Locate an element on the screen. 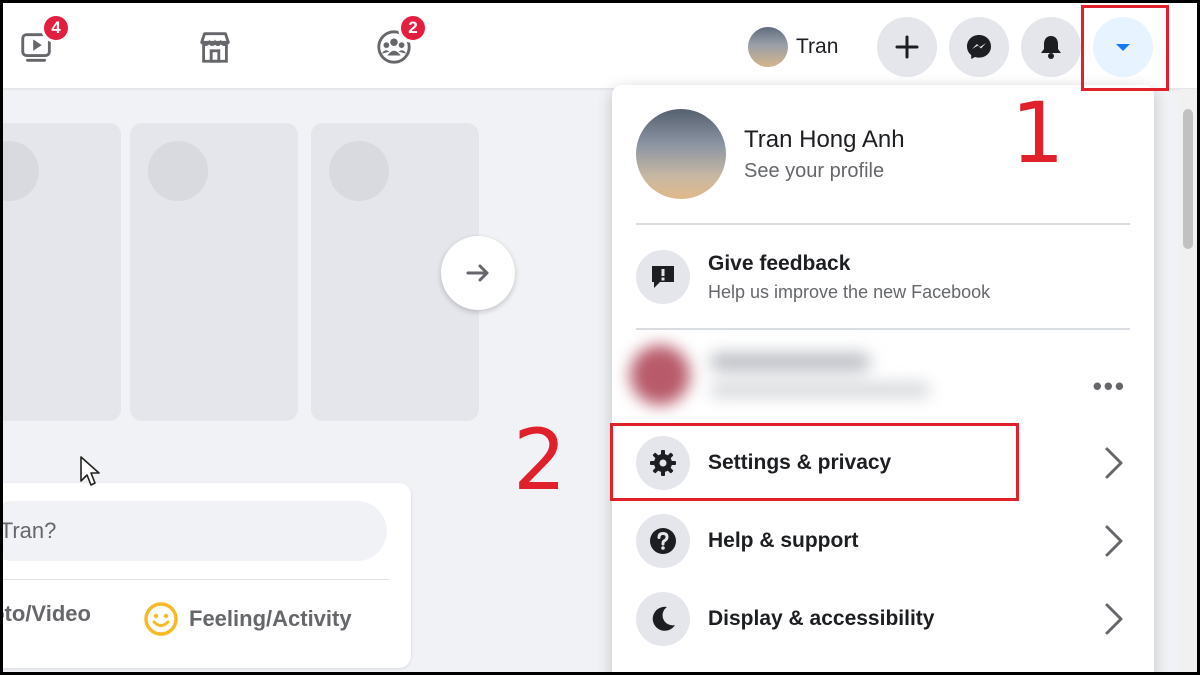 Image resolution: width=1200 pixels, height=675 pixels. question-icon is located at coordinates (663, 541).